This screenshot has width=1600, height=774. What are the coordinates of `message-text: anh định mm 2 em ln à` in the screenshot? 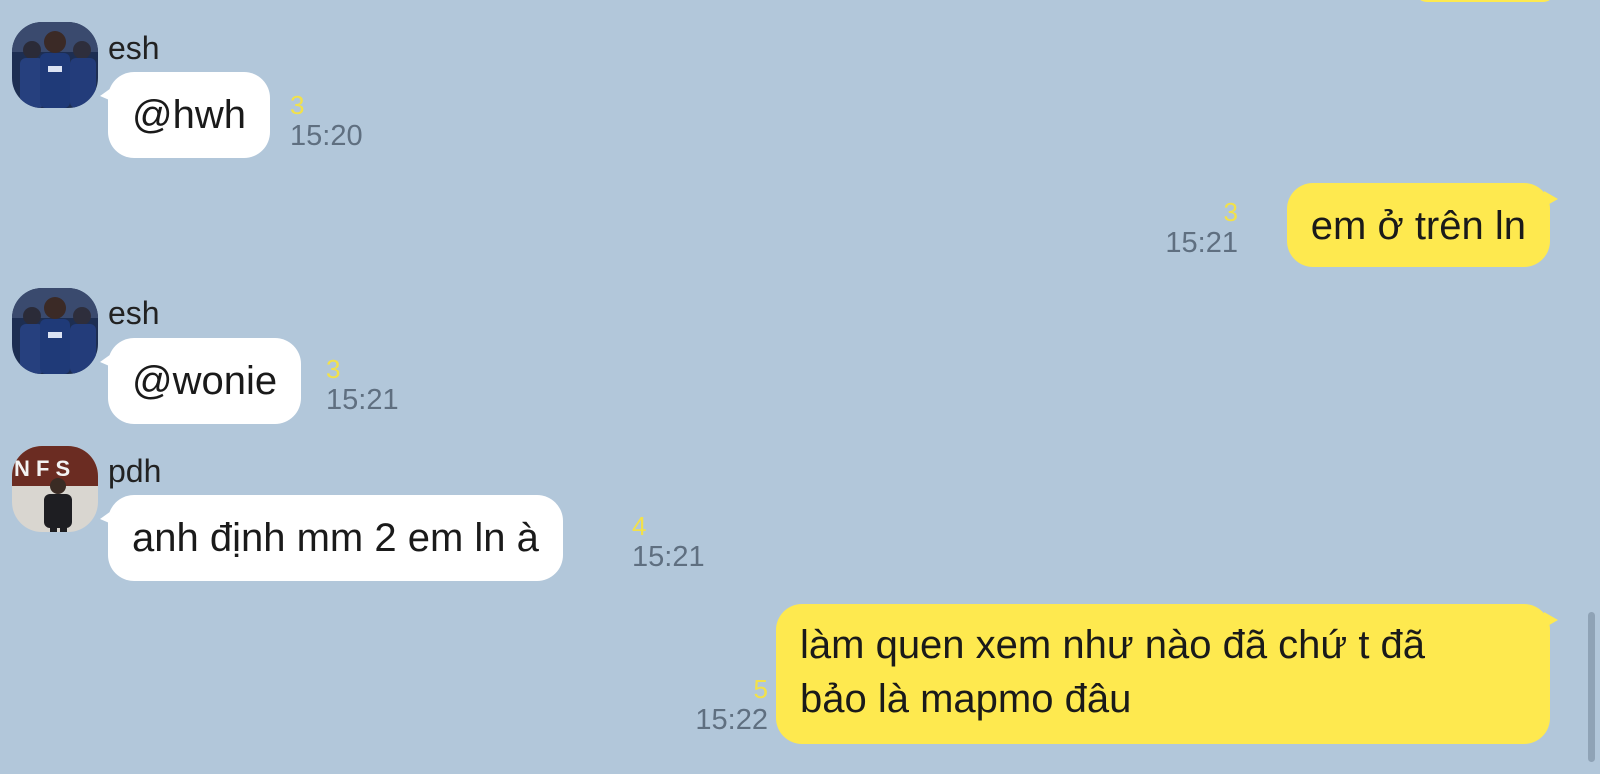 It's located at (335, 538).